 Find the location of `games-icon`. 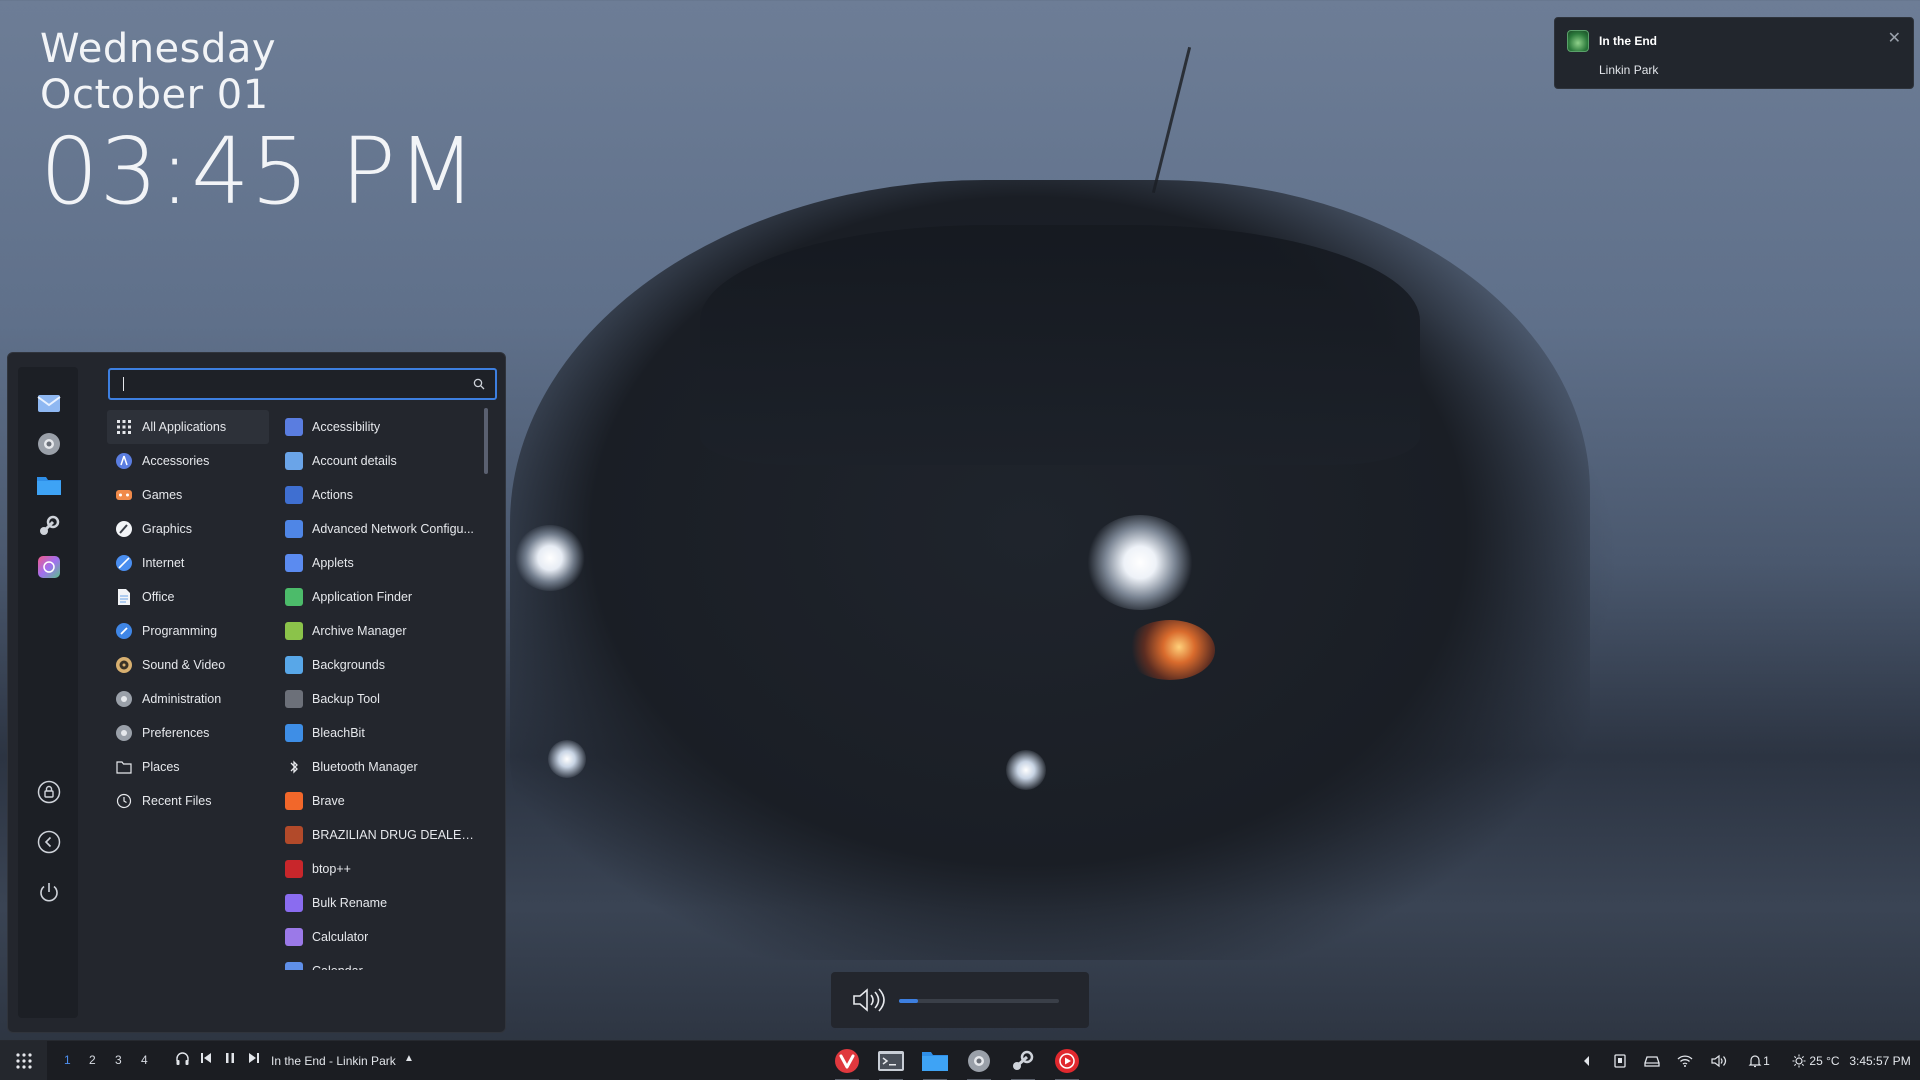

games-icon is located at coordinates (124, 495).